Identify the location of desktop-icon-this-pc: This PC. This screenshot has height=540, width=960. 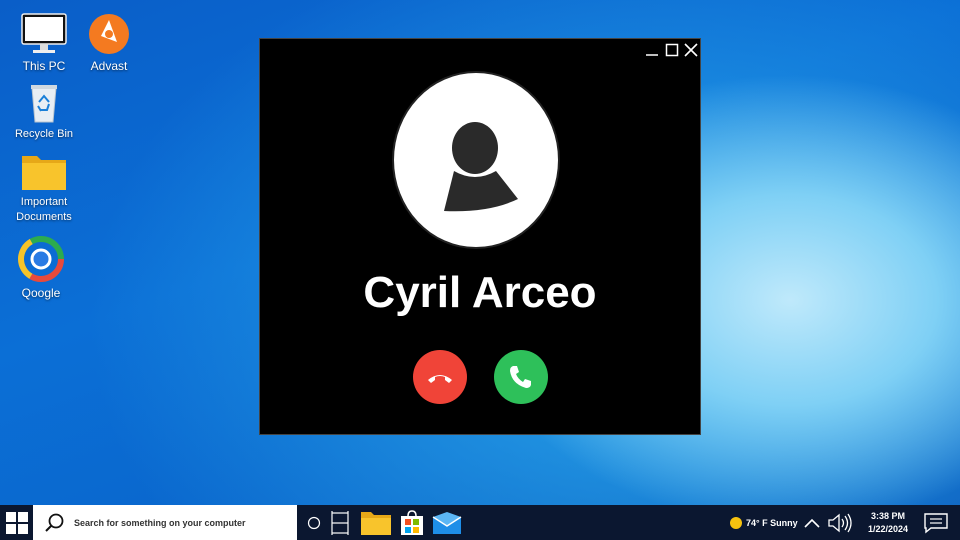
(44, 43).